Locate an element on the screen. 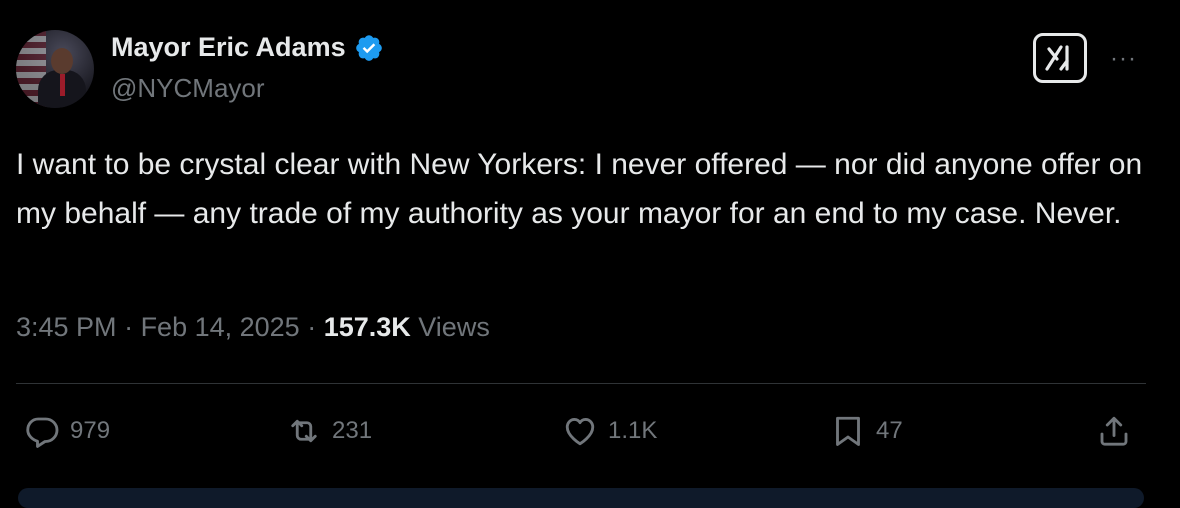 This screenshot has height=508, width=1180. tweet-date: Feb 14, 2025 is located at coordinates (220, 327).